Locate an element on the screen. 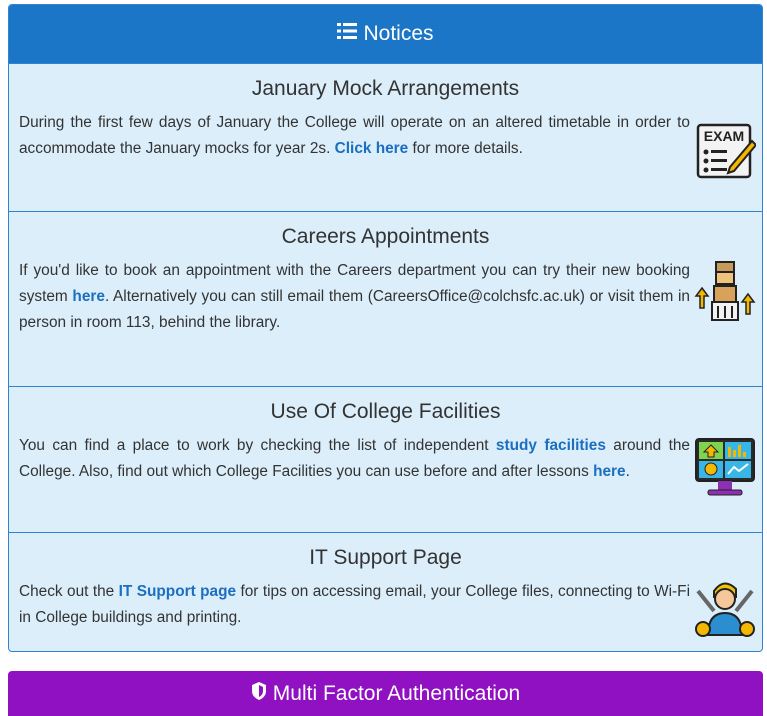  list-icon is located at coordinates (347, 34).